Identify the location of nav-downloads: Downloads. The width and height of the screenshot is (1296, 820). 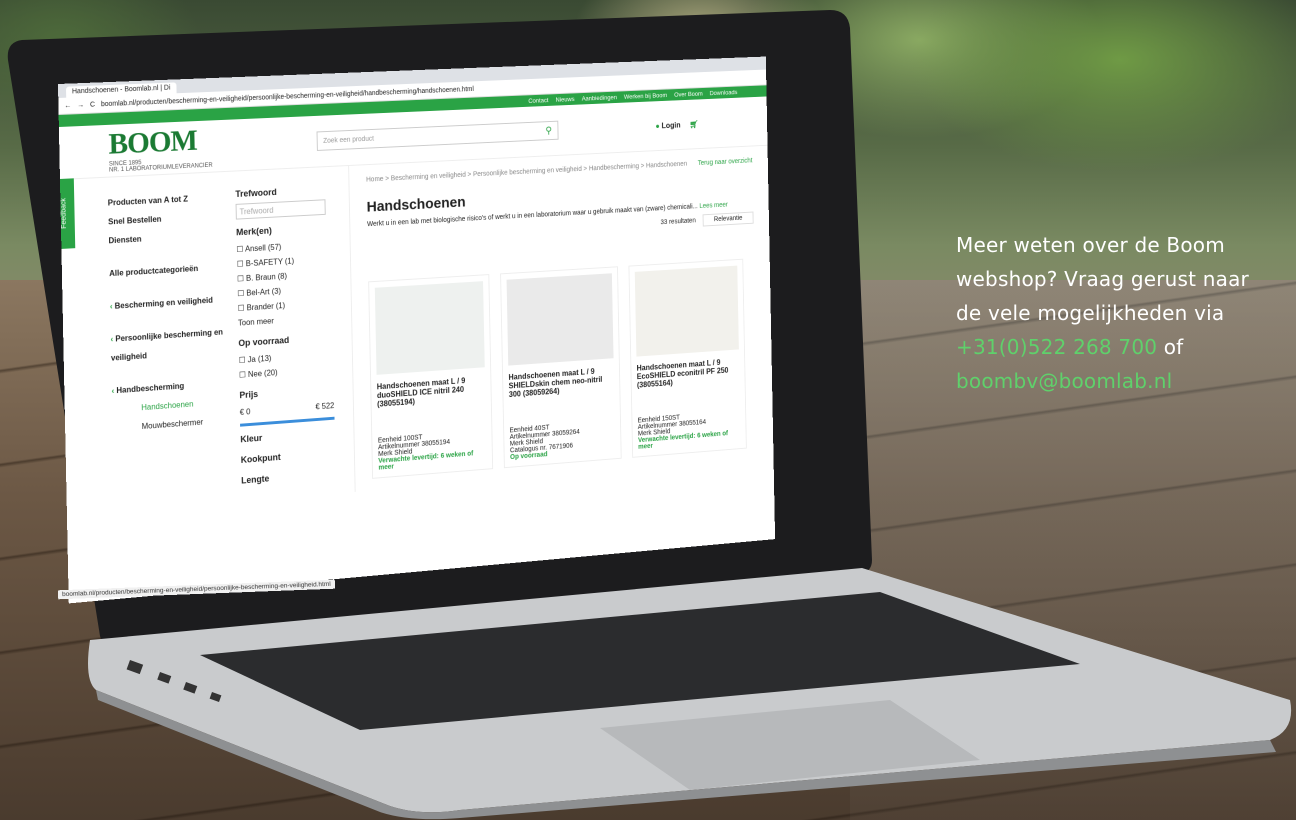
(724, 93).